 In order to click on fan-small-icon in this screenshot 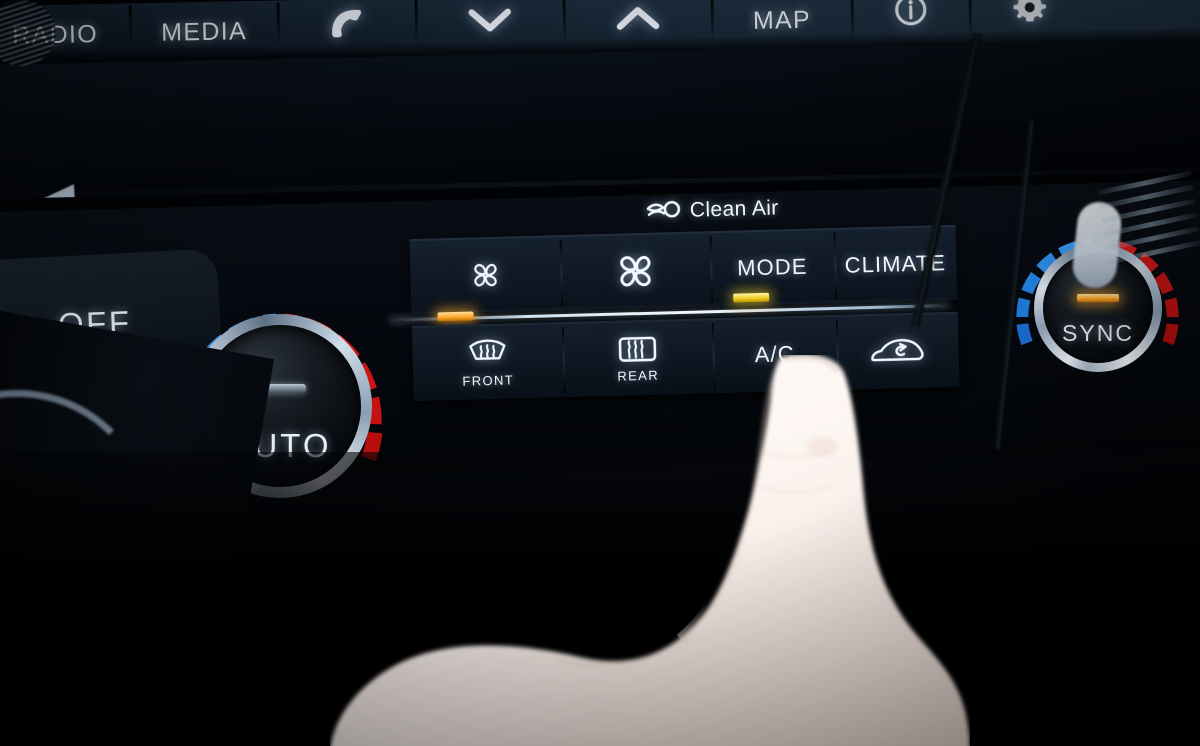, I will do `click(485, 275)`.